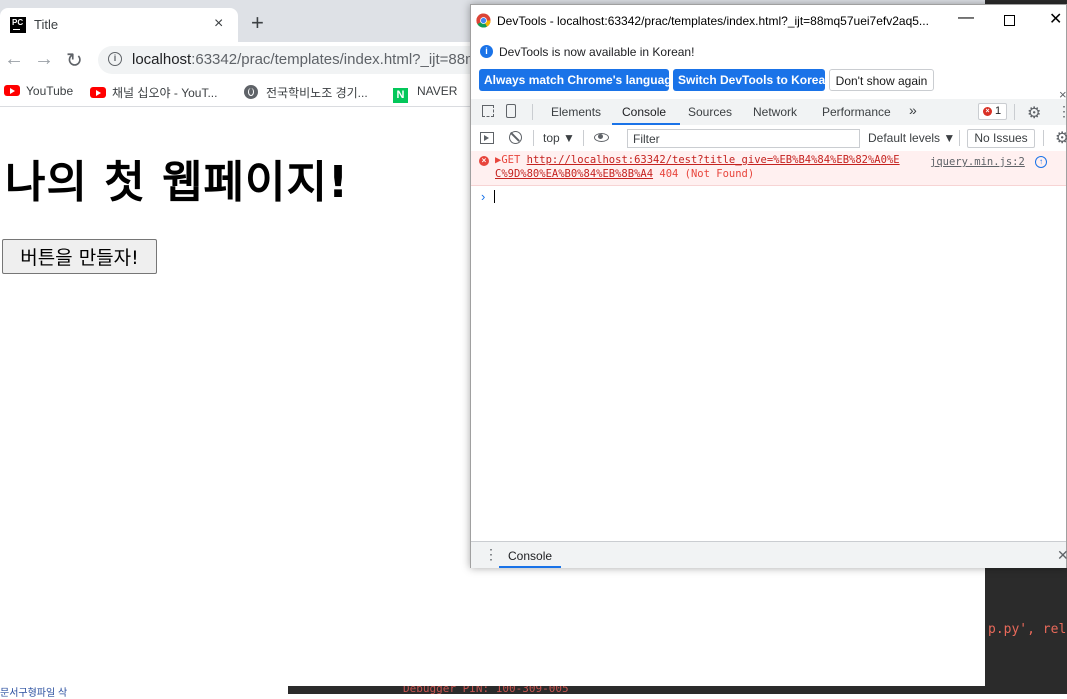 This screenshot has height=699, width=1067. What do you see at coordinates (601, 137) in the screenshot?
I see `live-expression-eye-icon` at bounding box center [601, 137].